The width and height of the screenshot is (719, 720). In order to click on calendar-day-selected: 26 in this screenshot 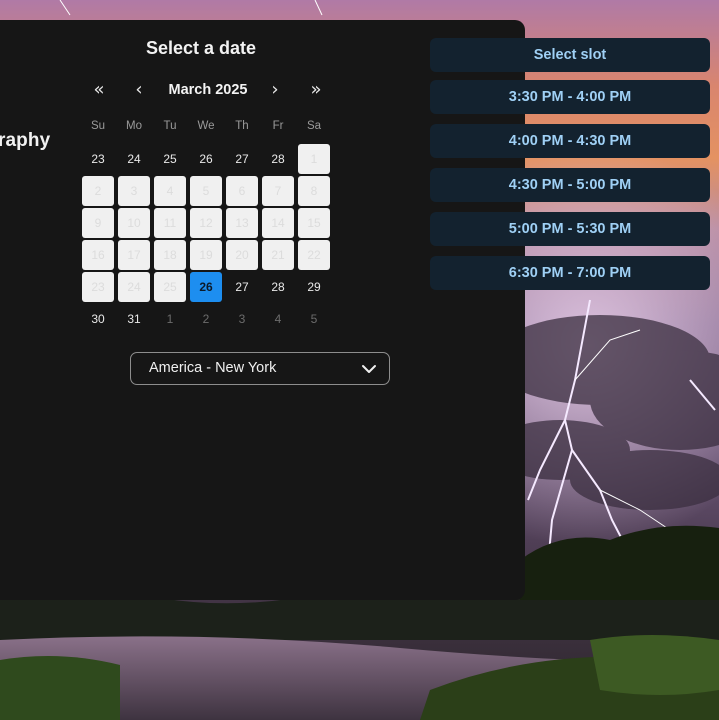, I will do `click(206, 287)`.